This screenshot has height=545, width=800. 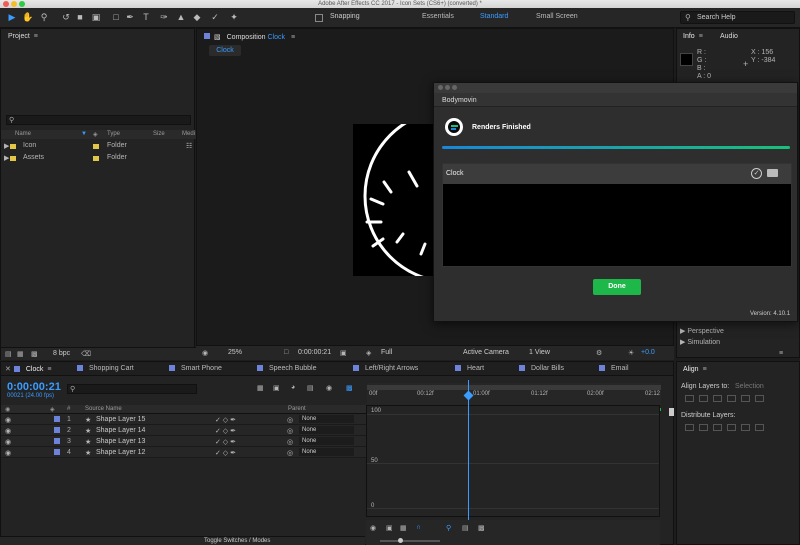 I want to click on workspace-standard: Standard, so click(x=494, y=16).